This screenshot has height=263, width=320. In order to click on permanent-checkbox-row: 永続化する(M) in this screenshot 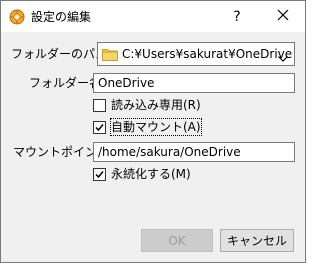, I will do `click(142, 174)`.